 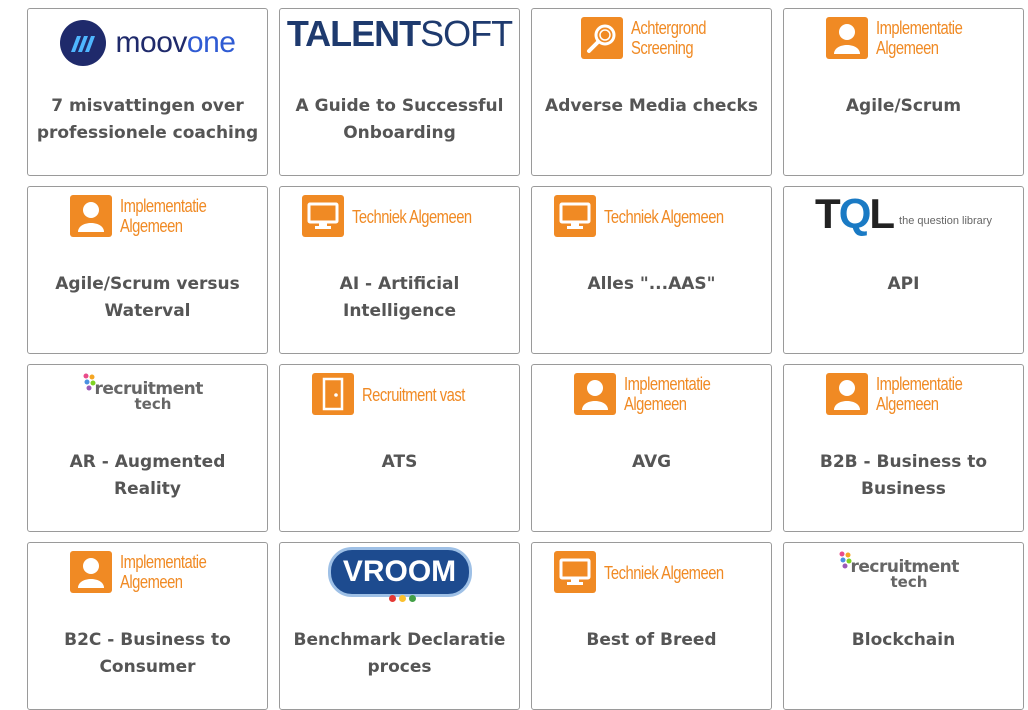 What do you see at coordinates (903, 626) in the screenshot?
I see `topic-card: recruitment tech Blockchain` at bounding box center [903, 626].